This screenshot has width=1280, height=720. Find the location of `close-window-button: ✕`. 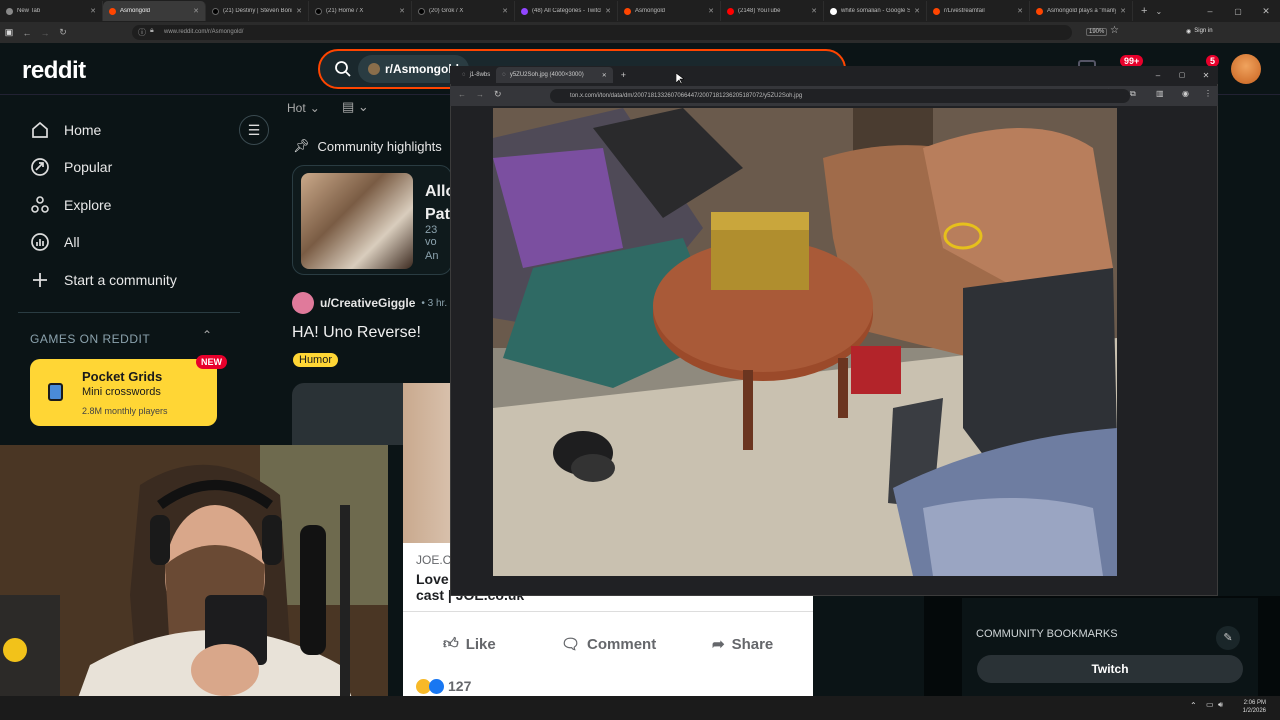

close-window-button: ✕ is located at coordinates (1266, 11).